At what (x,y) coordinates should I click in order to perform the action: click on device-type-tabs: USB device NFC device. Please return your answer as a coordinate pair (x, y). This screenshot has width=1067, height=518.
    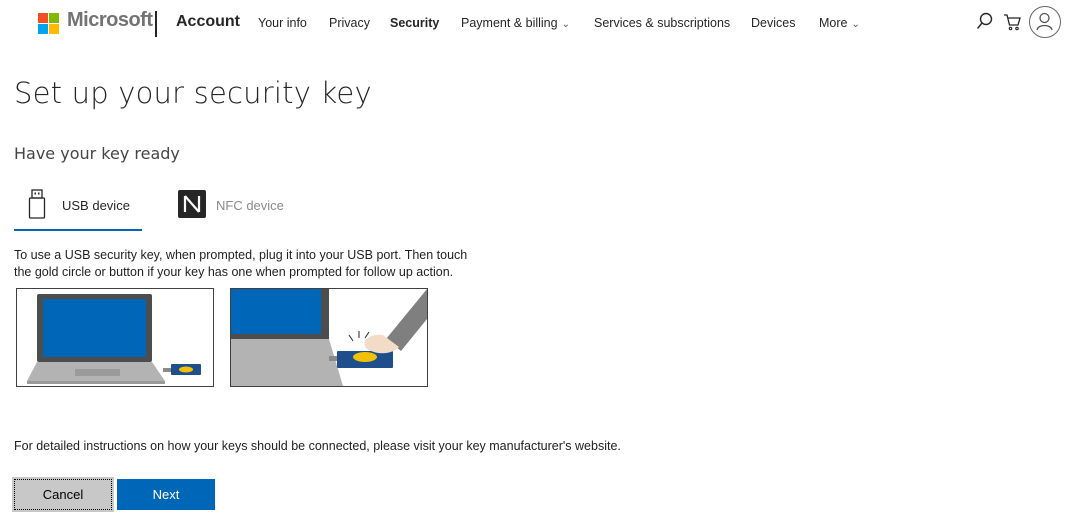
    Looking at the image, I should click on (159, 208).